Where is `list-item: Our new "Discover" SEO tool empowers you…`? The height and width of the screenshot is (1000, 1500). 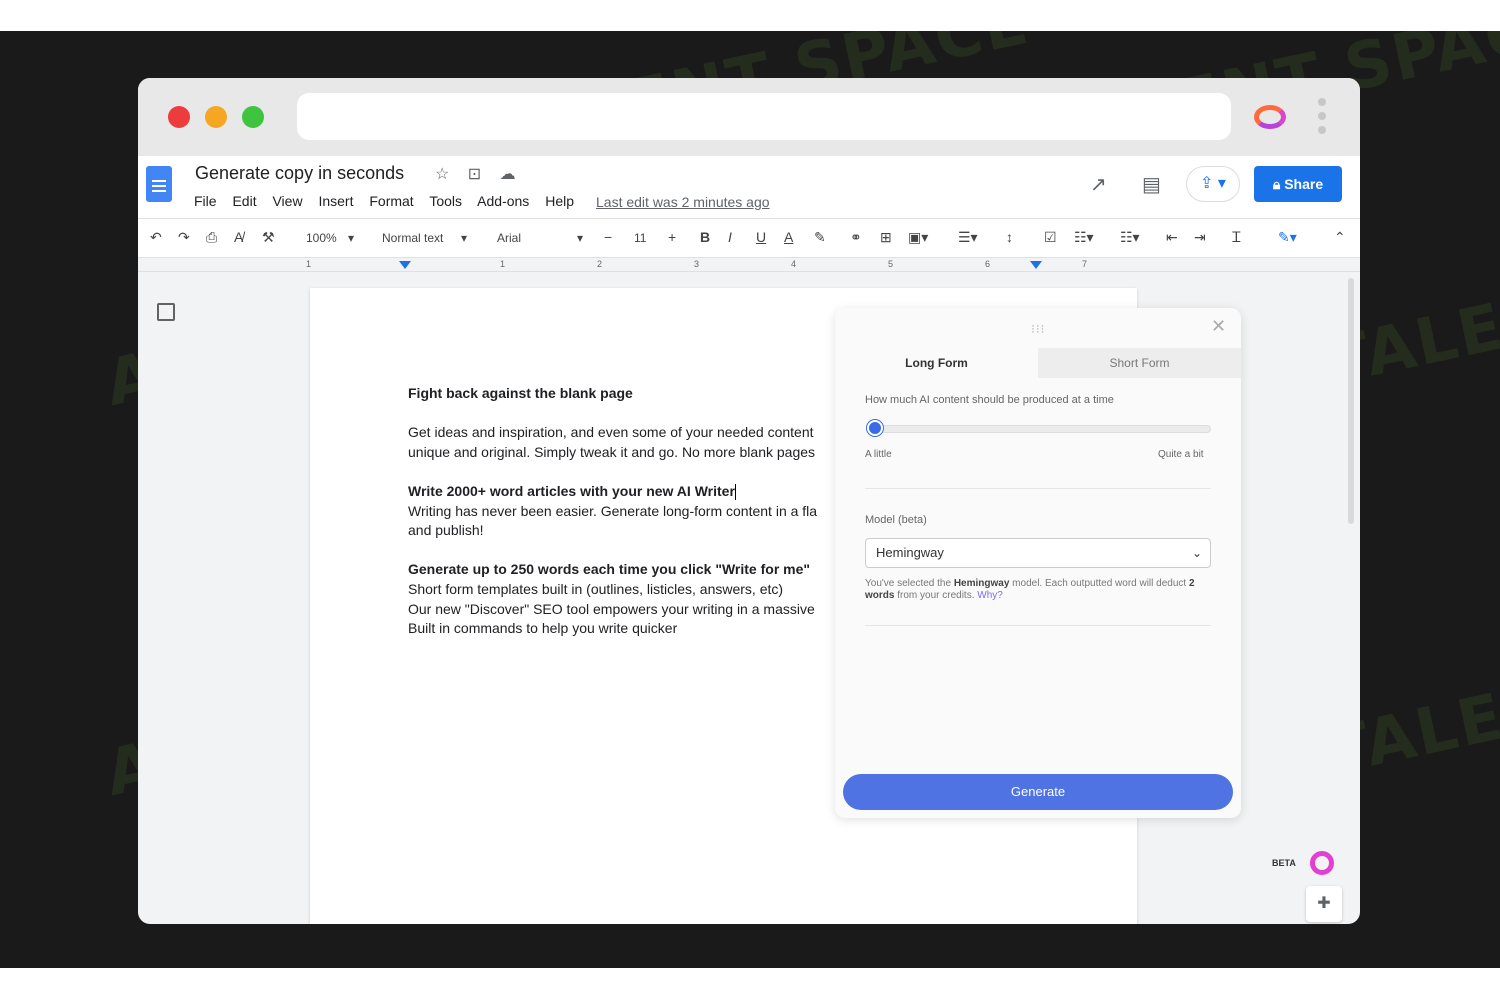 list-item: Our new "Discover" SEO tool empowers you… is located at coordinates (611, 608).